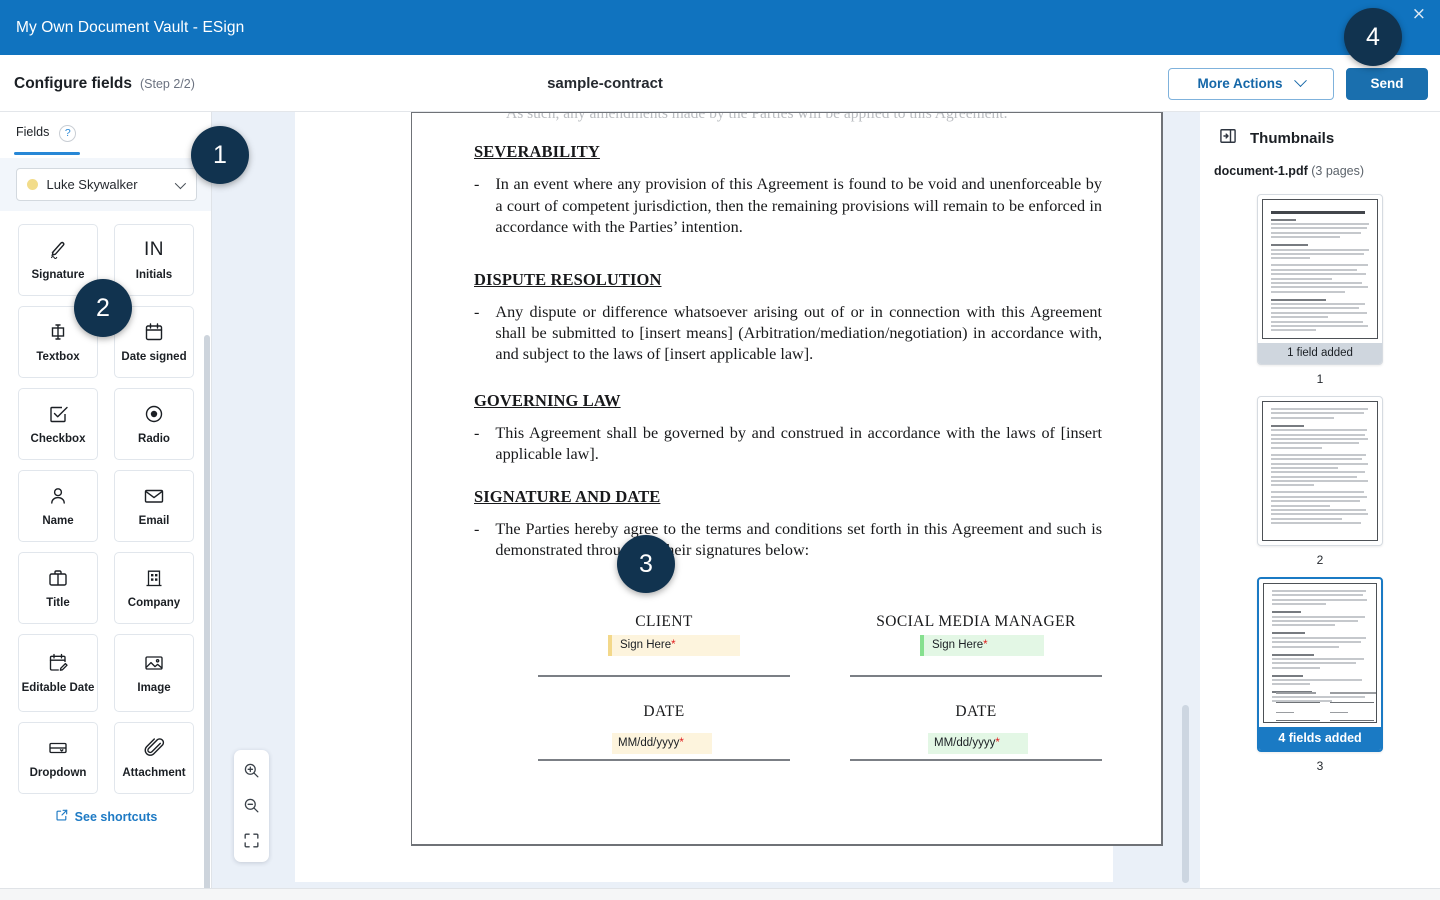 Image resolution: width=1440 pixels, height=900 pixels. Describe the element at coordinates (662, 744) in the screenshot. I see `date-field-client: MM/dd/yyyy*` at that location.